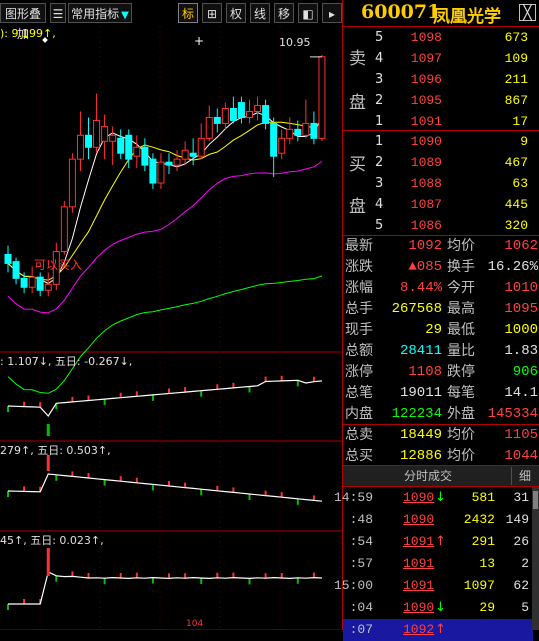 The width and height of the screenshot is (539, 641). I want to click on level-price: 1097, so click(426, 58).